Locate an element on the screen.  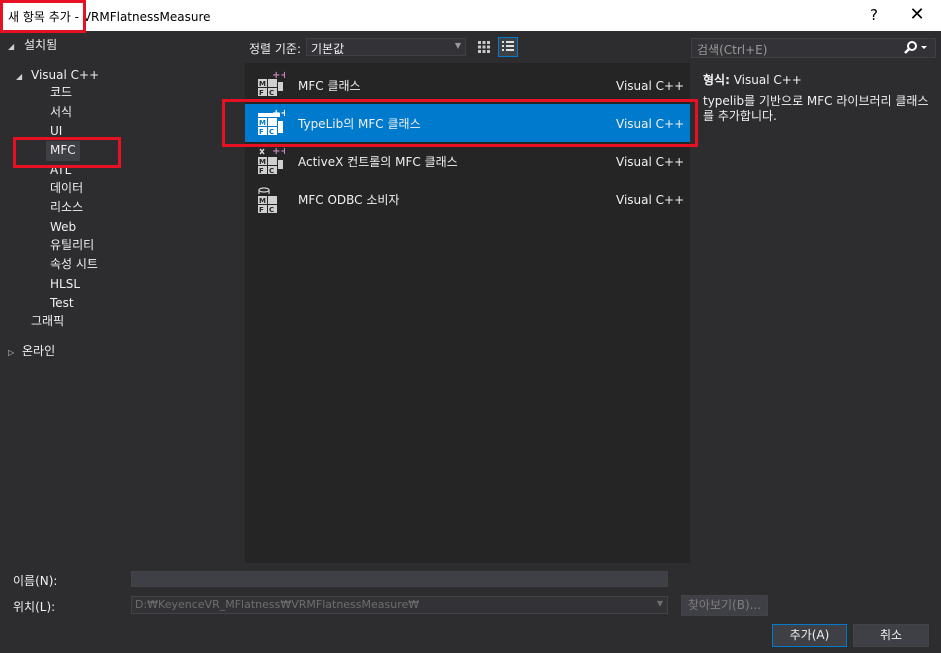
close-button: ✕ is located at coordinates (917, 15).